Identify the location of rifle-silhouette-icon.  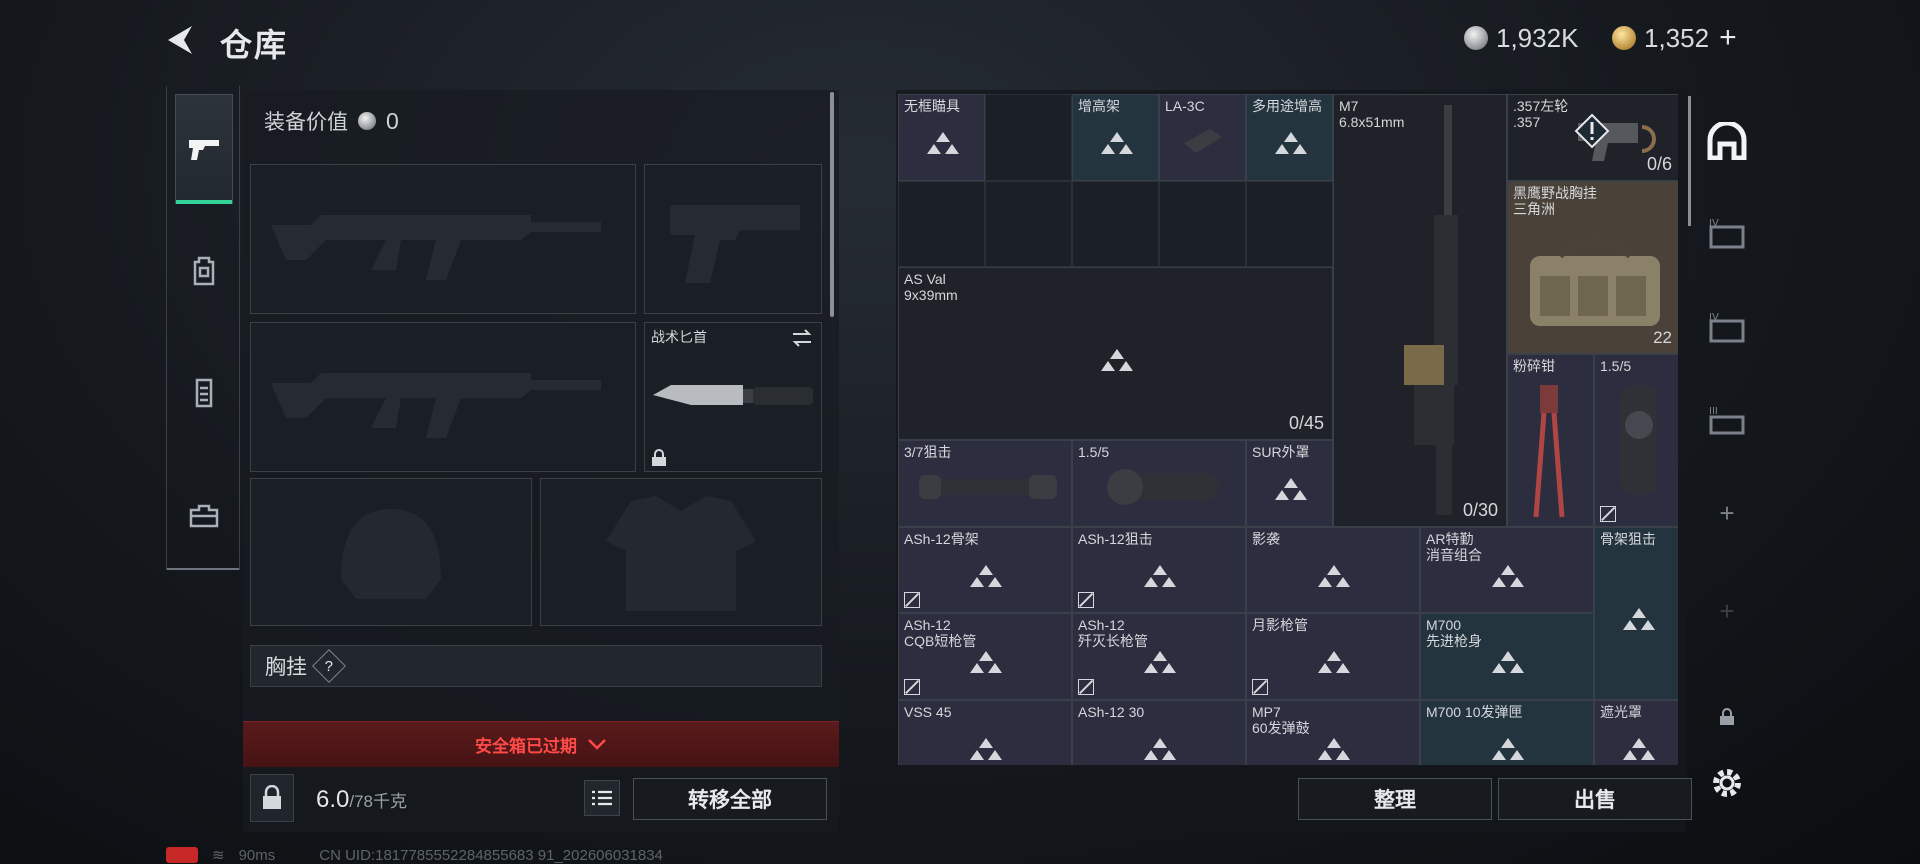
(436, 247).